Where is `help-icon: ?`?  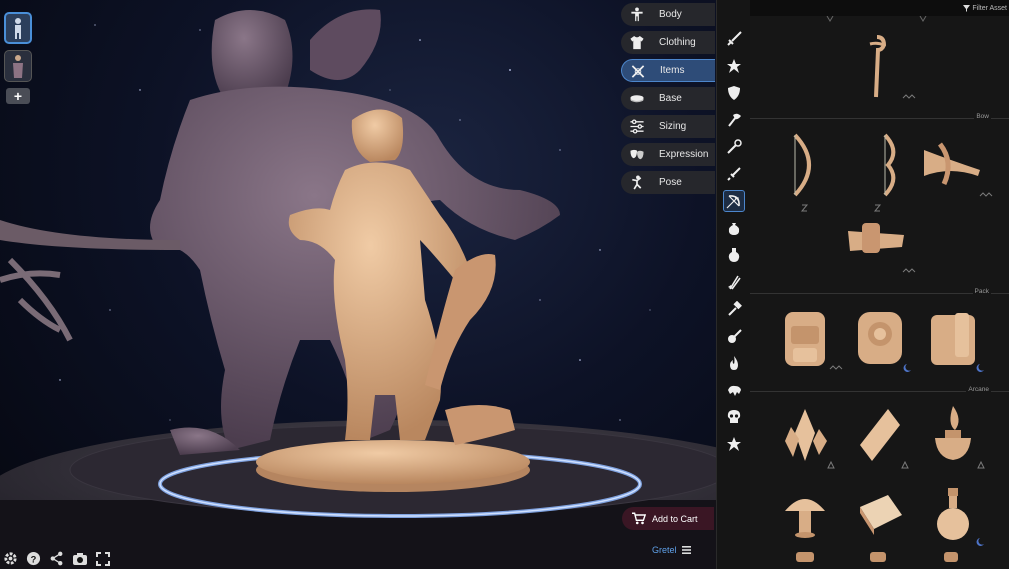
help-icon: ? is located at coordinates (33, 558).